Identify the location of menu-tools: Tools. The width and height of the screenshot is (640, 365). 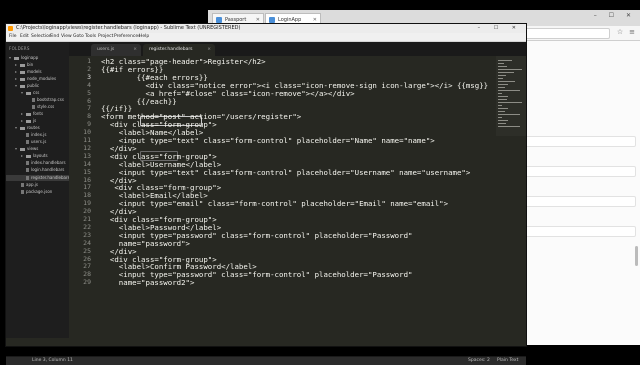
(90, 37).